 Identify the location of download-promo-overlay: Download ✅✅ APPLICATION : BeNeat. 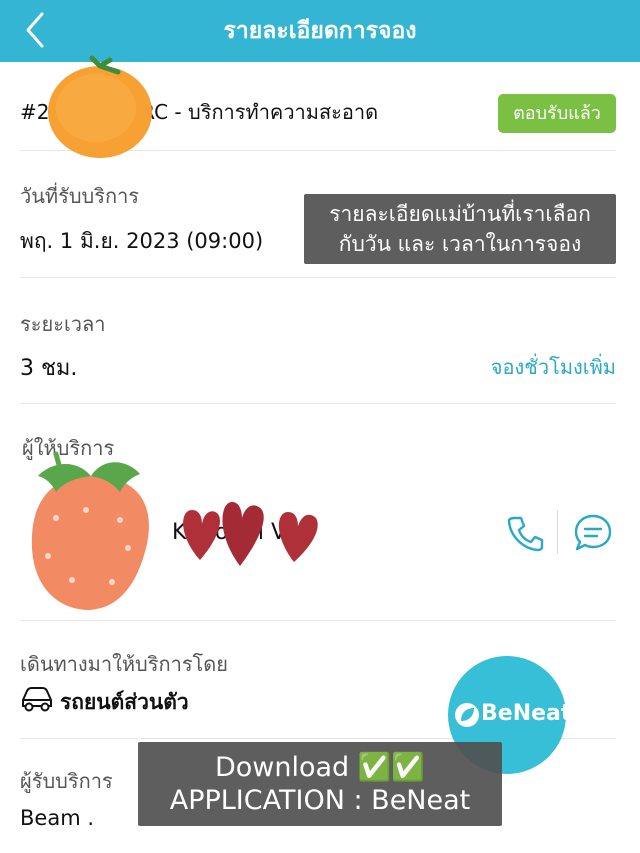
(320, 784).